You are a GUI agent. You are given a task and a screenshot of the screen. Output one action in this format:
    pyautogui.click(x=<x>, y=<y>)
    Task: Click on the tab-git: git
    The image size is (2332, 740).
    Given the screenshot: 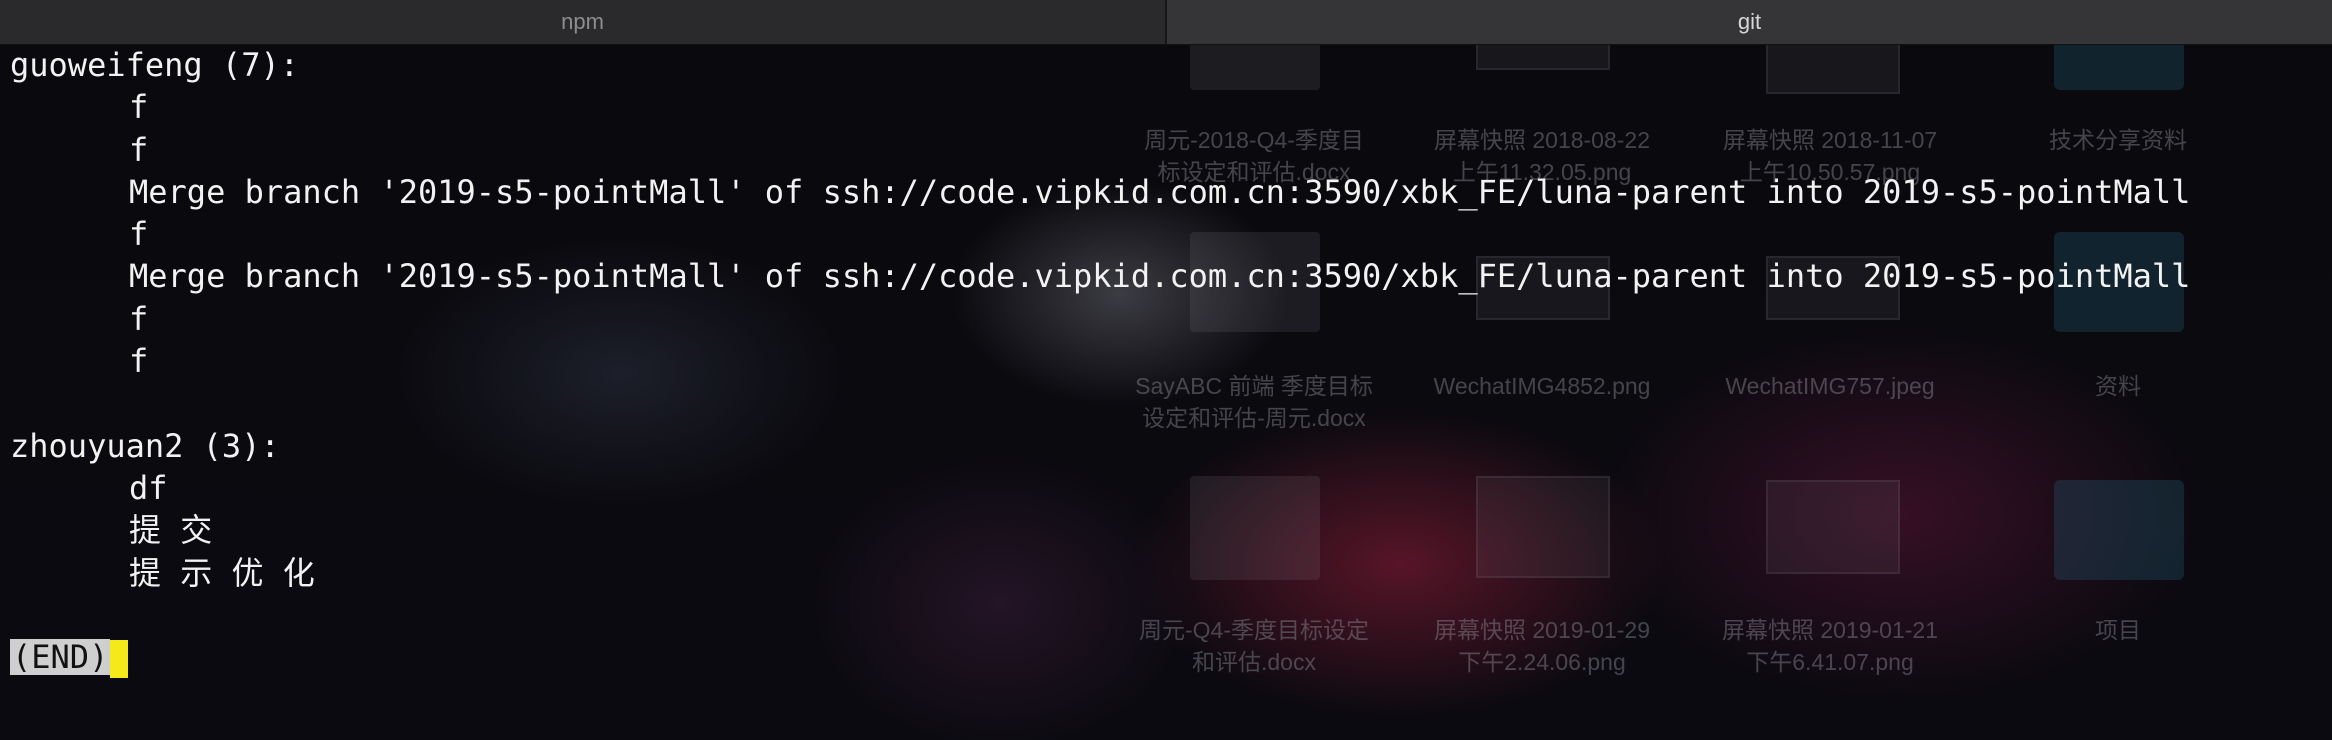 What is the action you would take?
    pyautogui.click(x=1748, y=22)
    